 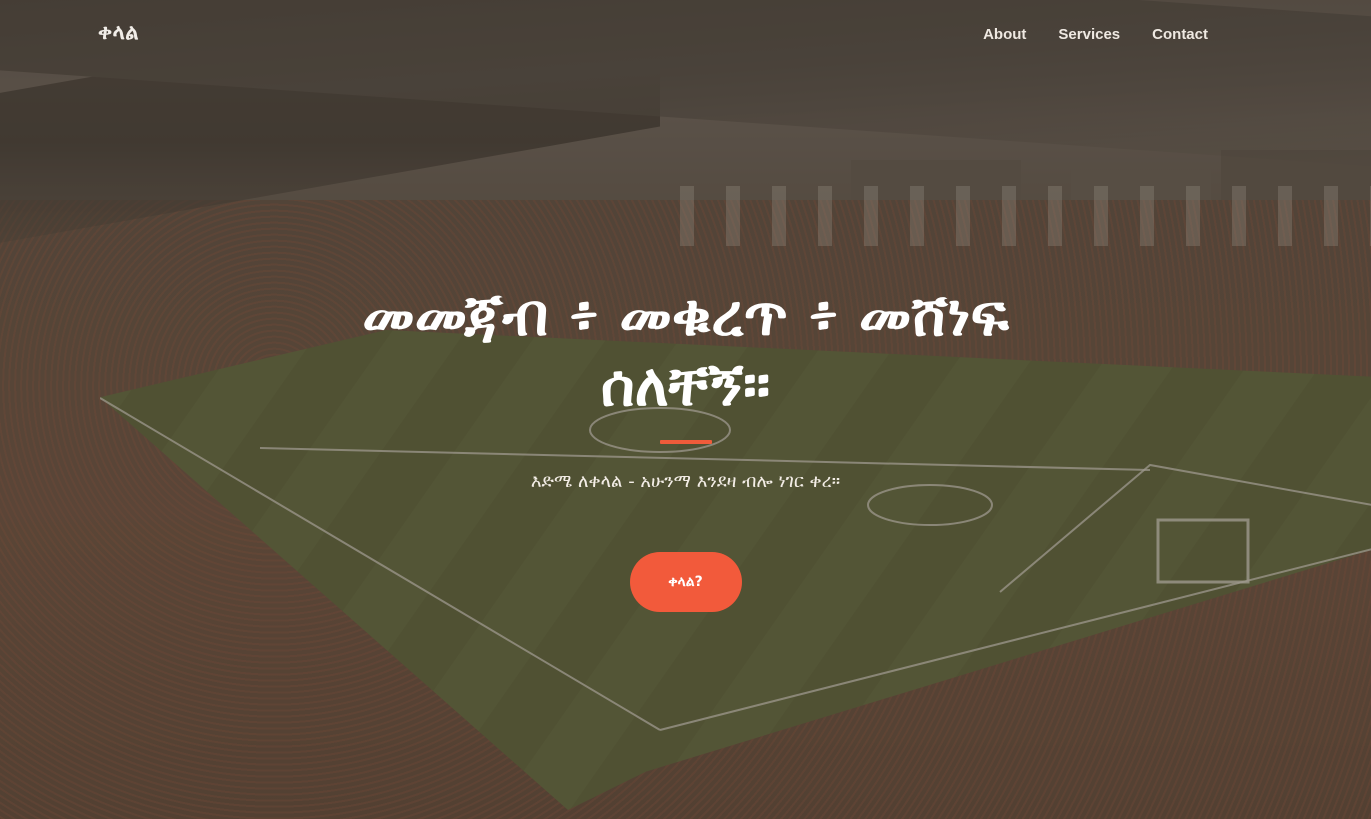 I want to click on nav-link-contact: Contact, so click(x=1180, y=34).